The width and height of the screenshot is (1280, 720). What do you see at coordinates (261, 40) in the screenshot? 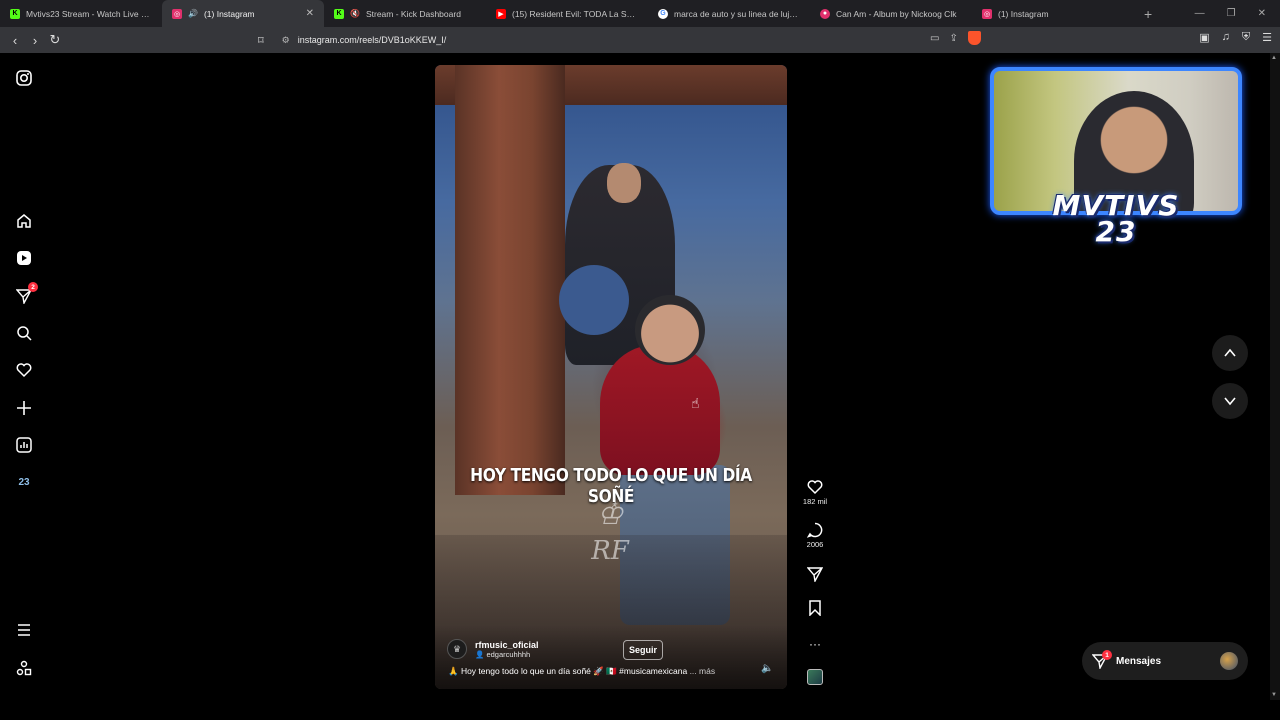
I see `bookmark-icon: ⌑` at bounding box center [261, 40].